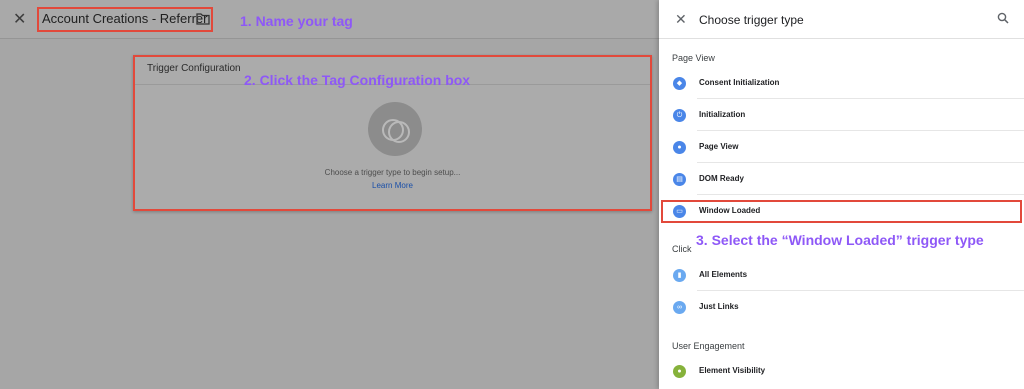  I want to click on document-icon: ▤, so click(679, 179).